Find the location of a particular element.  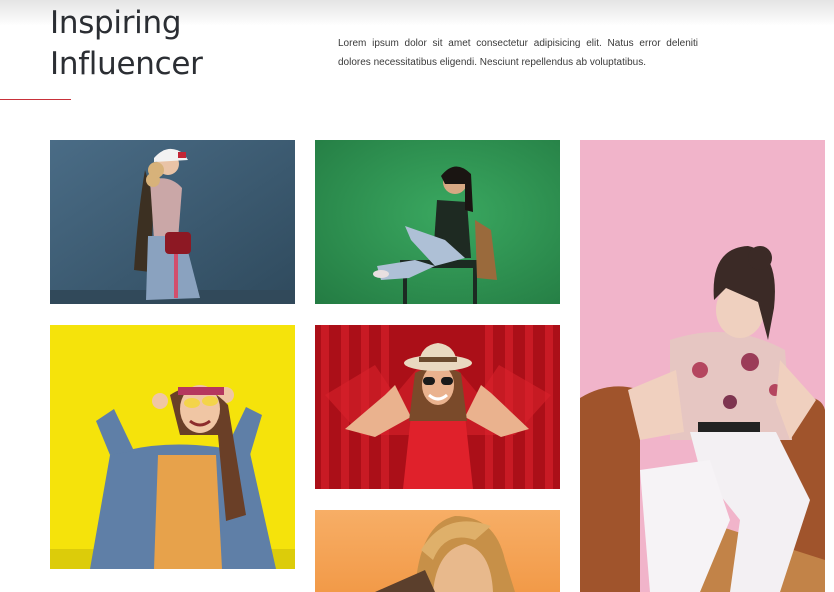

influencer-photo-orange-backdrop is located at coordinates (437, 551).